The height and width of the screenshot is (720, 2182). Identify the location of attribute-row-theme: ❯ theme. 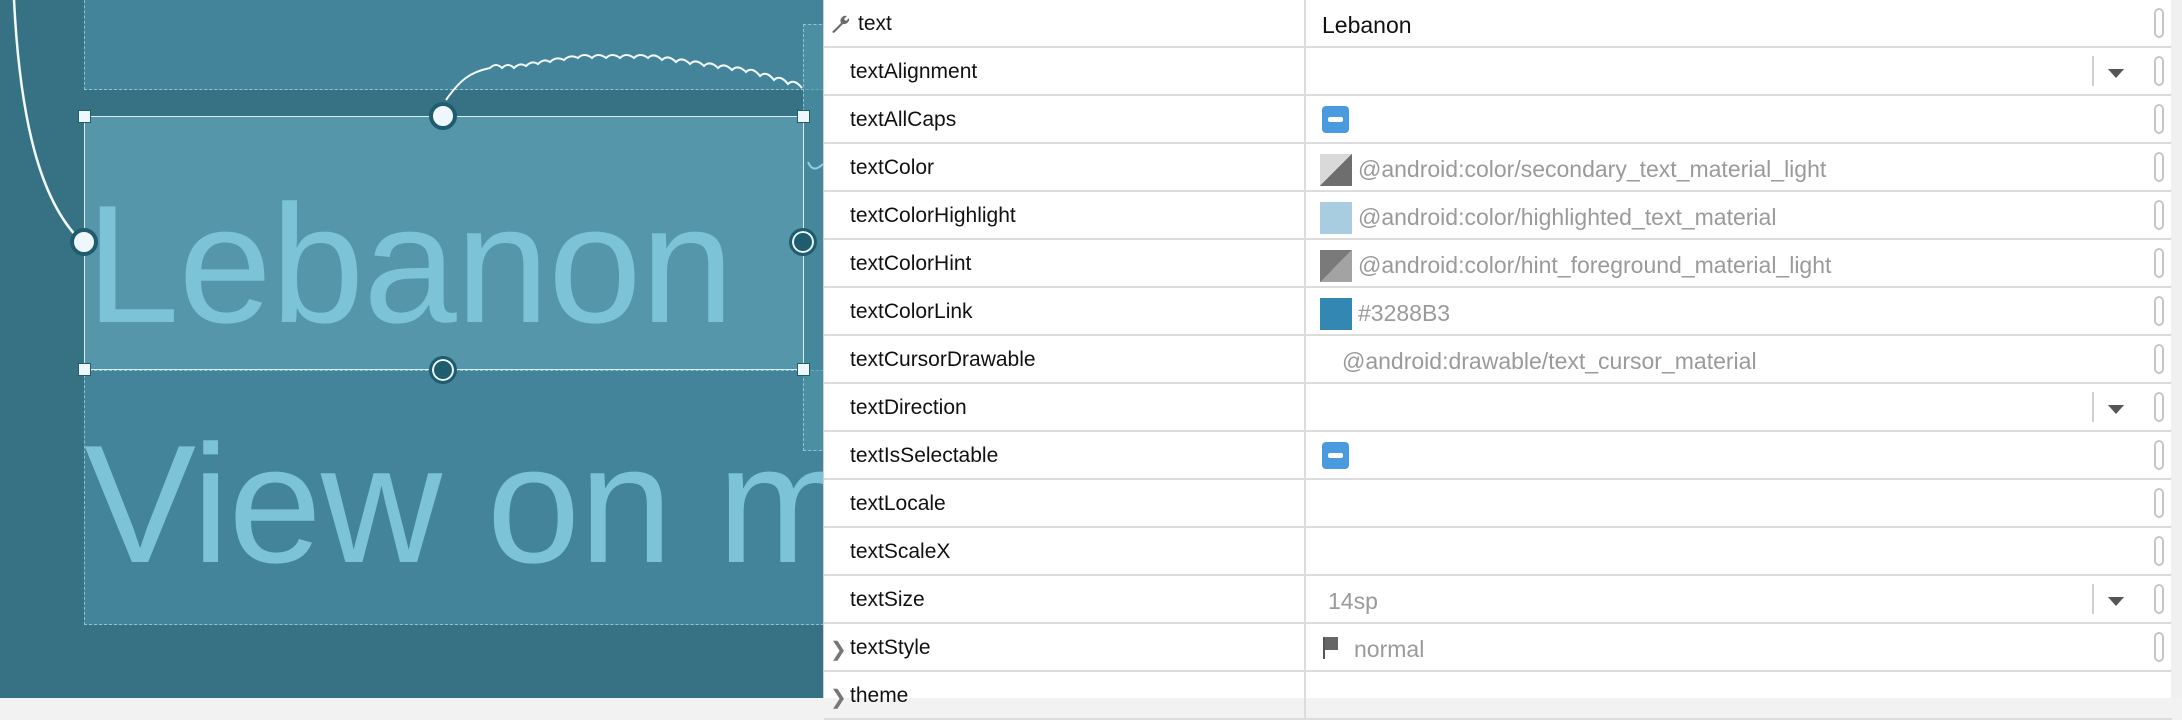
(1498, 696).